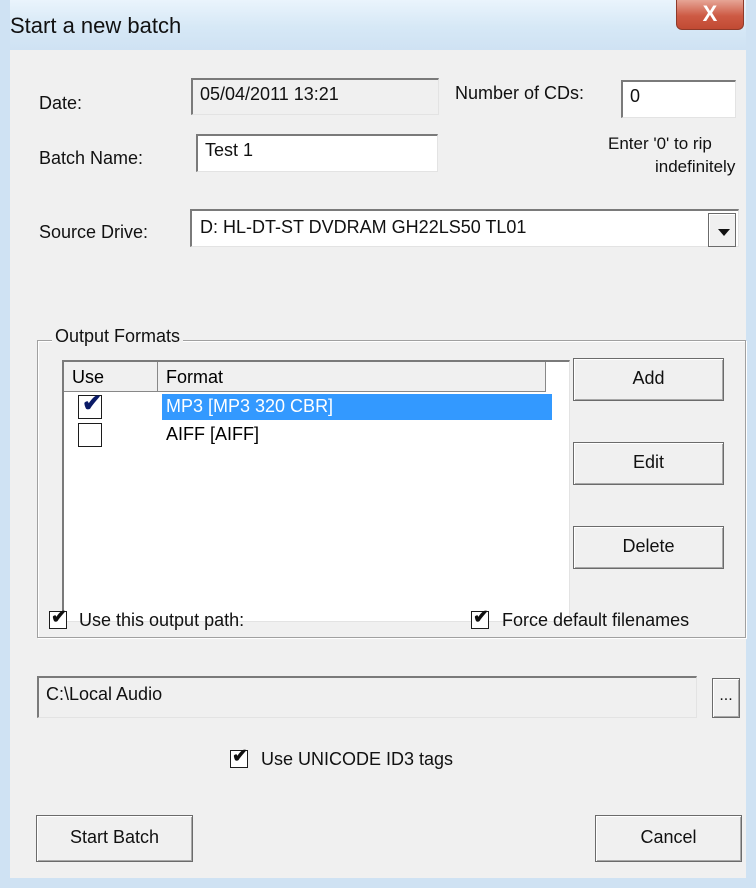  What do you see at coordinates (315, 96) in the screenshot?
I see `date-field: 05/04/2011 13:21` at bounding box center [315, 96].